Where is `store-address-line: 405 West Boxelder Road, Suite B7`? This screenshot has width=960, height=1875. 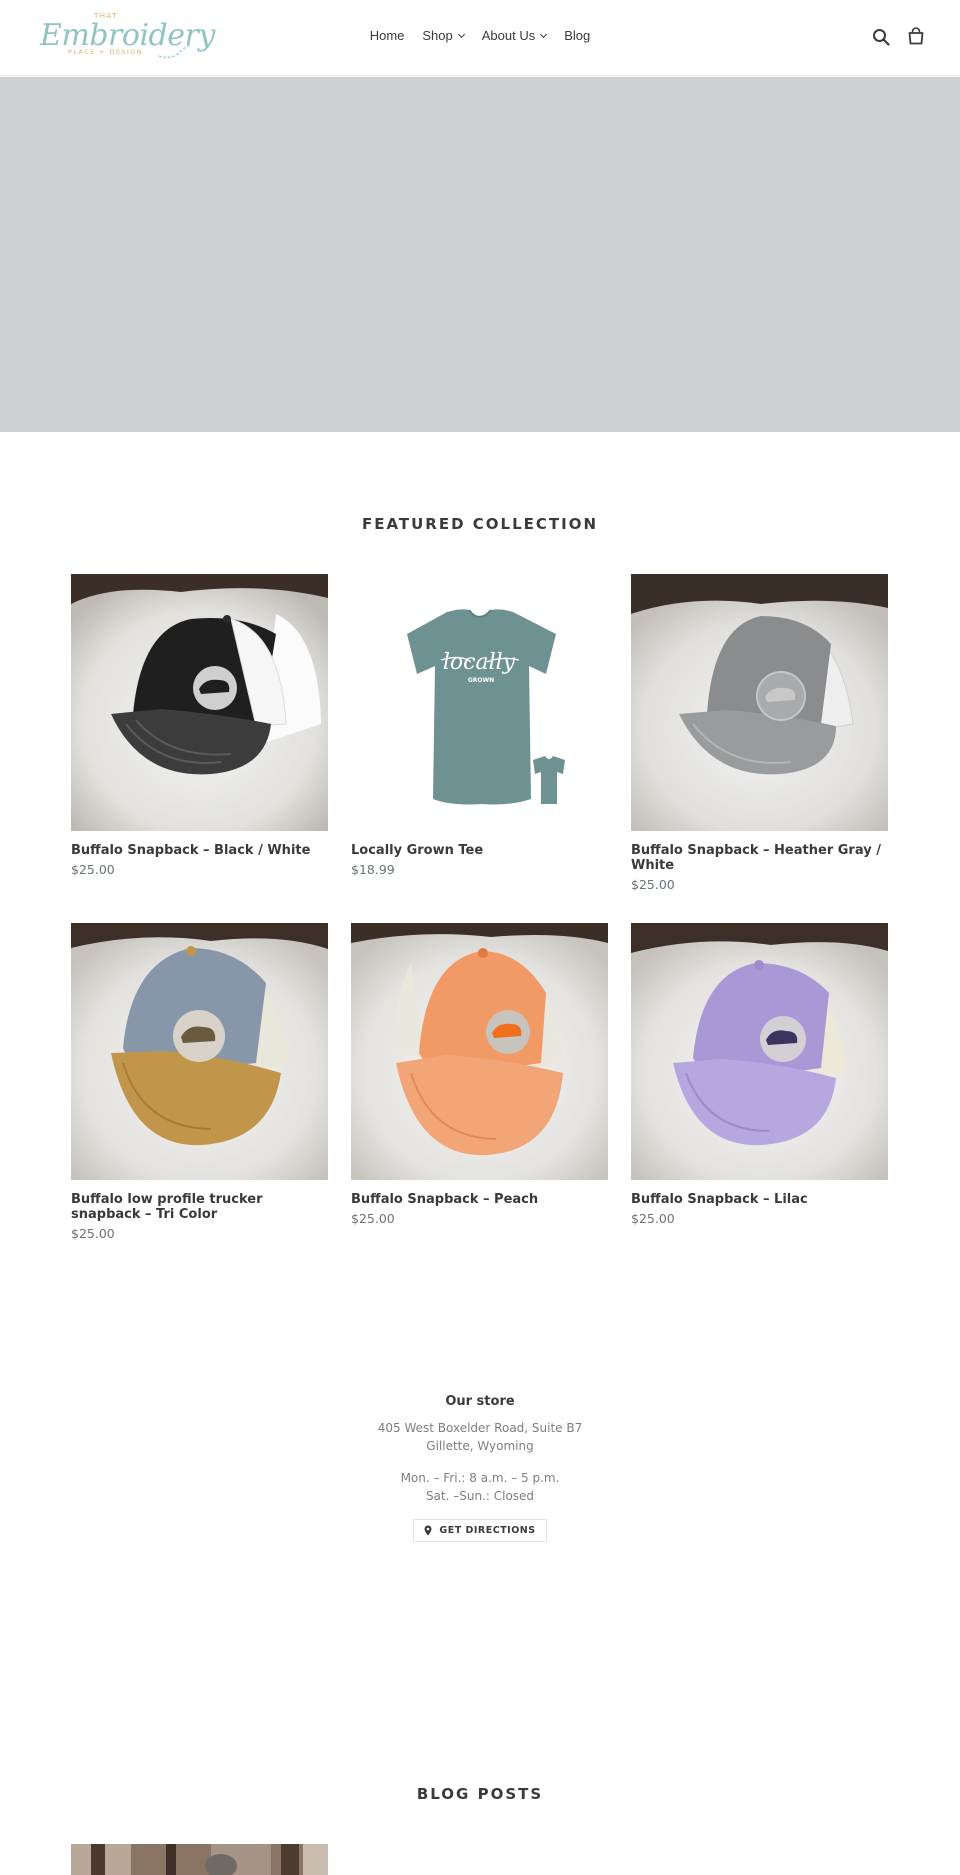 store-address-line: 405 West Boxelder Road, Suite B7 is located at coordinates (480, 1428).